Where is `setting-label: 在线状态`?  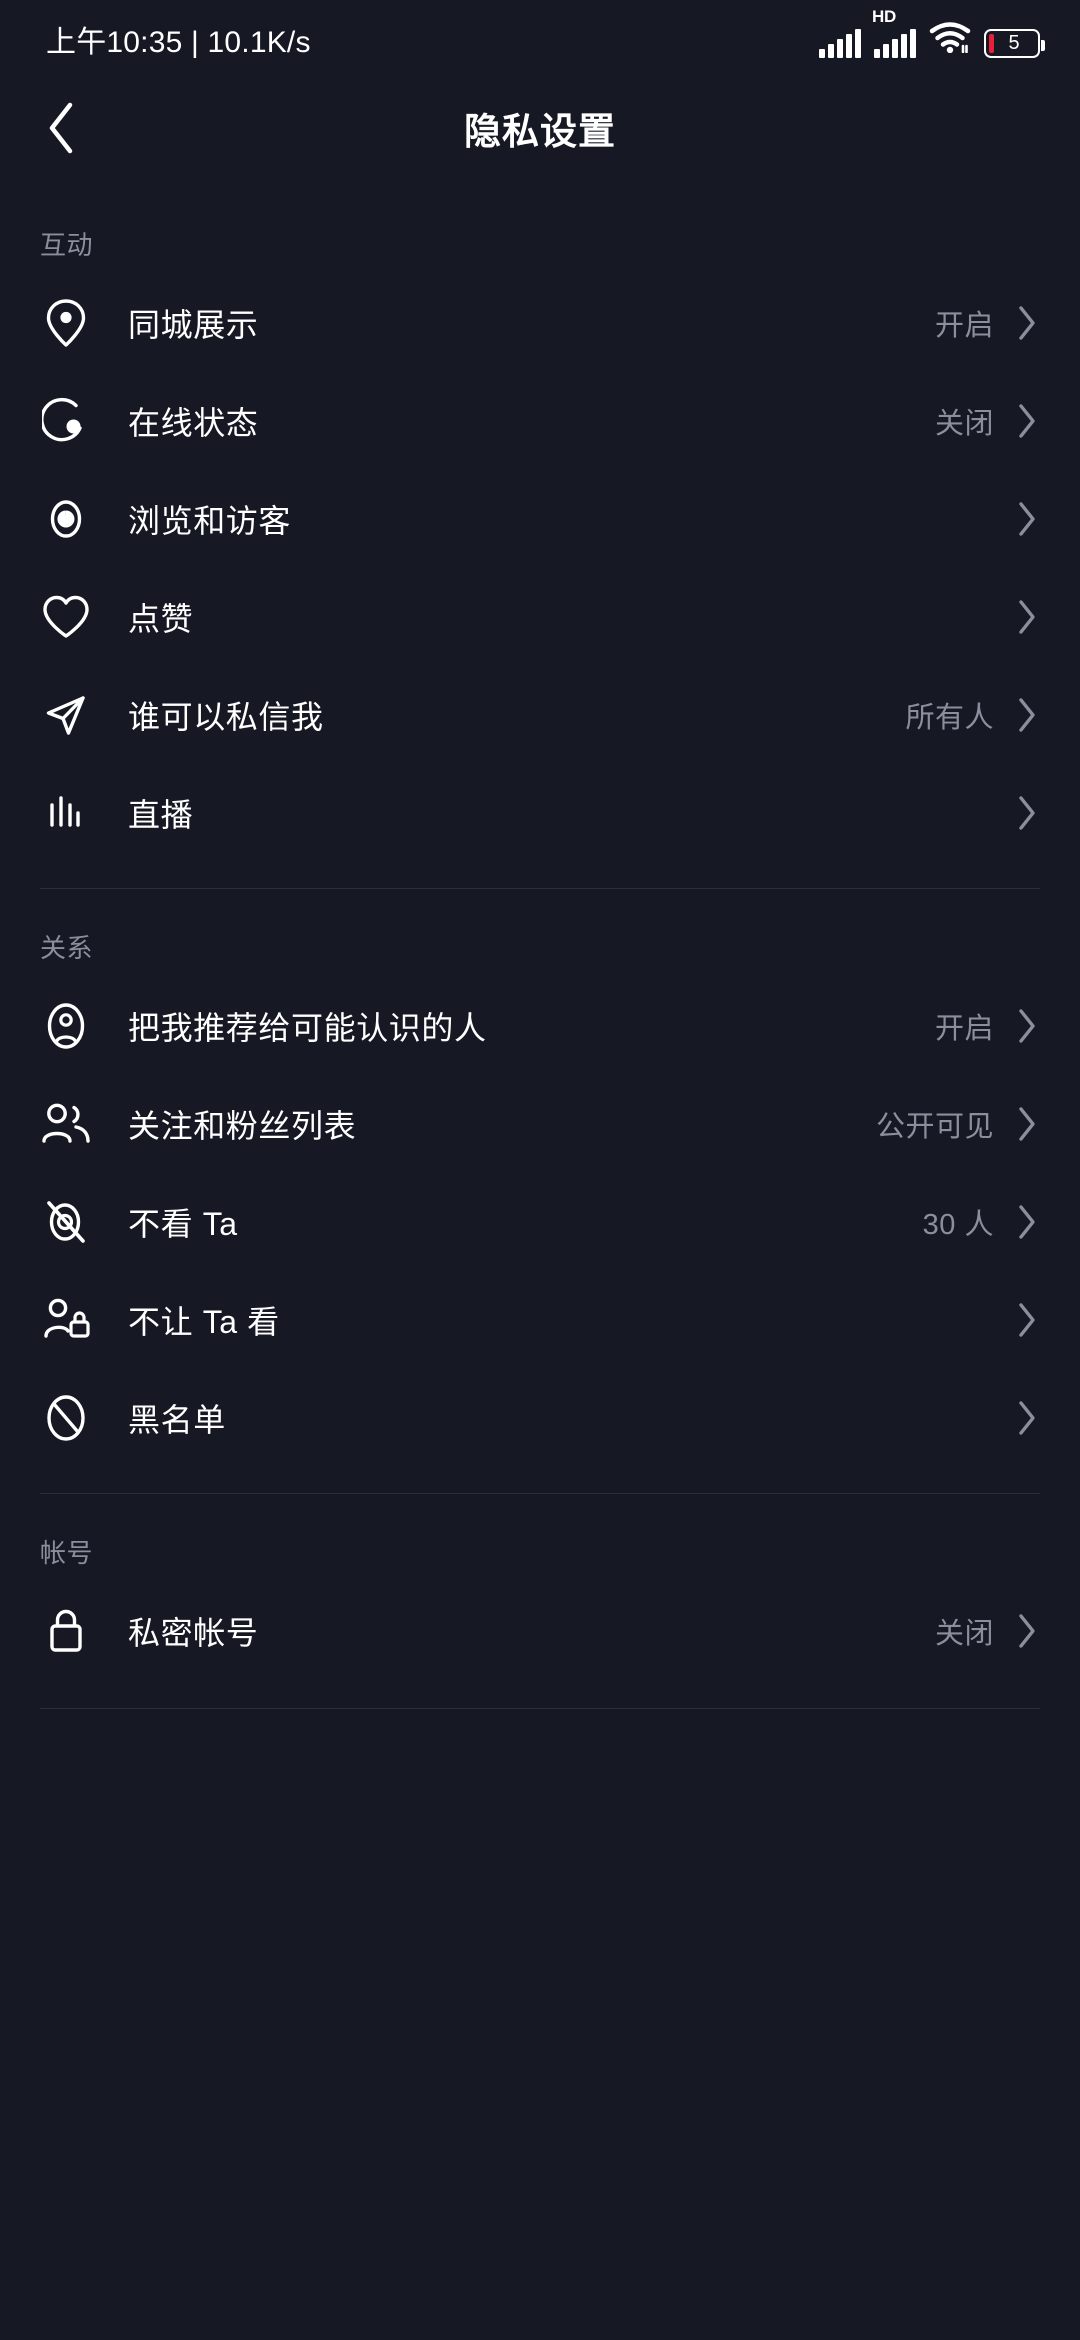 setting-label: 在线状态 is located at coordinates (193, 423).